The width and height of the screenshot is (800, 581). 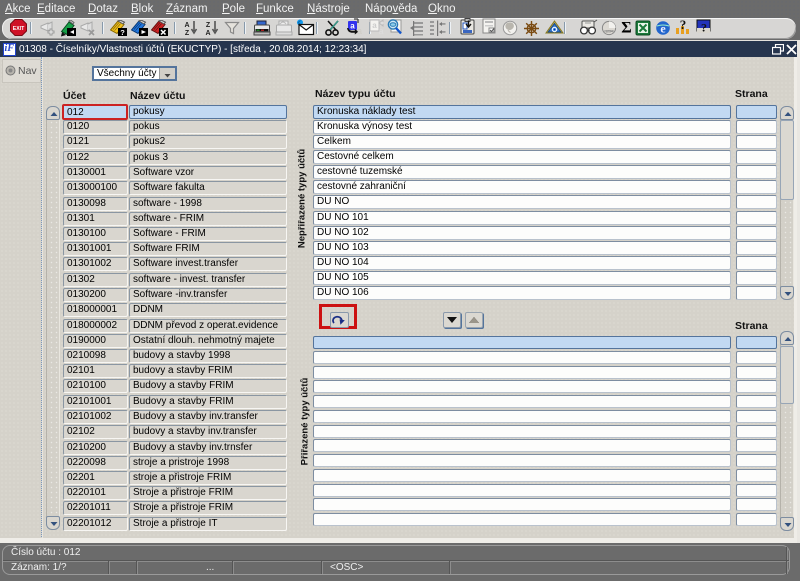 I want to click on svg-text: e, so click(x=663, y=29).